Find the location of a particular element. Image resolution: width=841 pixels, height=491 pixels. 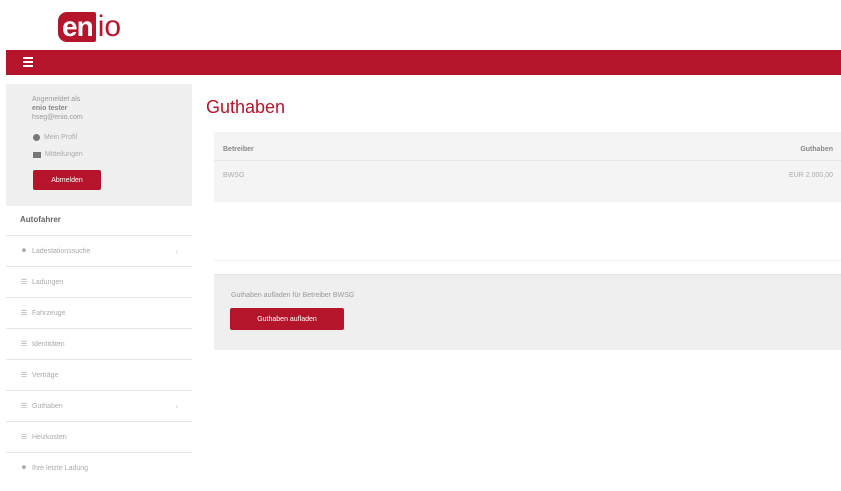

sidebar-item-vertraege: ☰ Verträge is located at coordinates (99, 374).